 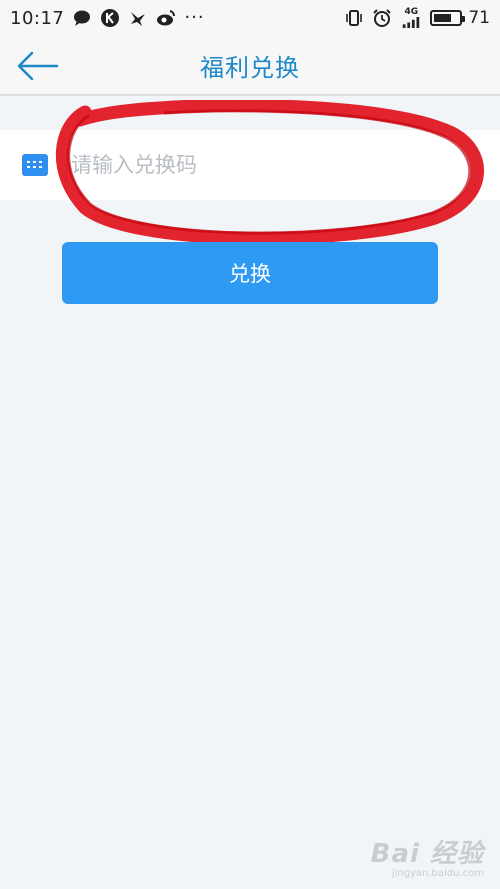 I want to click on weibo-icon, so click(x=166, y=18).